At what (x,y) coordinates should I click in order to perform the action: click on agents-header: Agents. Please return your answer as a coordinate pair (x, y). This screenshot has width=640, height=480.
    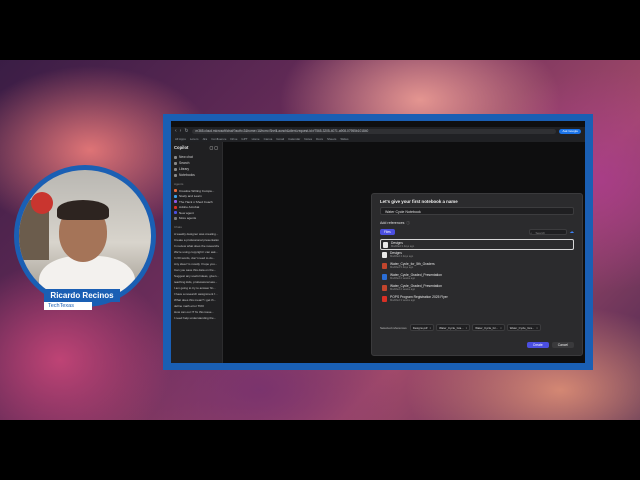
    Looking at the image, I should click on (179, 184).